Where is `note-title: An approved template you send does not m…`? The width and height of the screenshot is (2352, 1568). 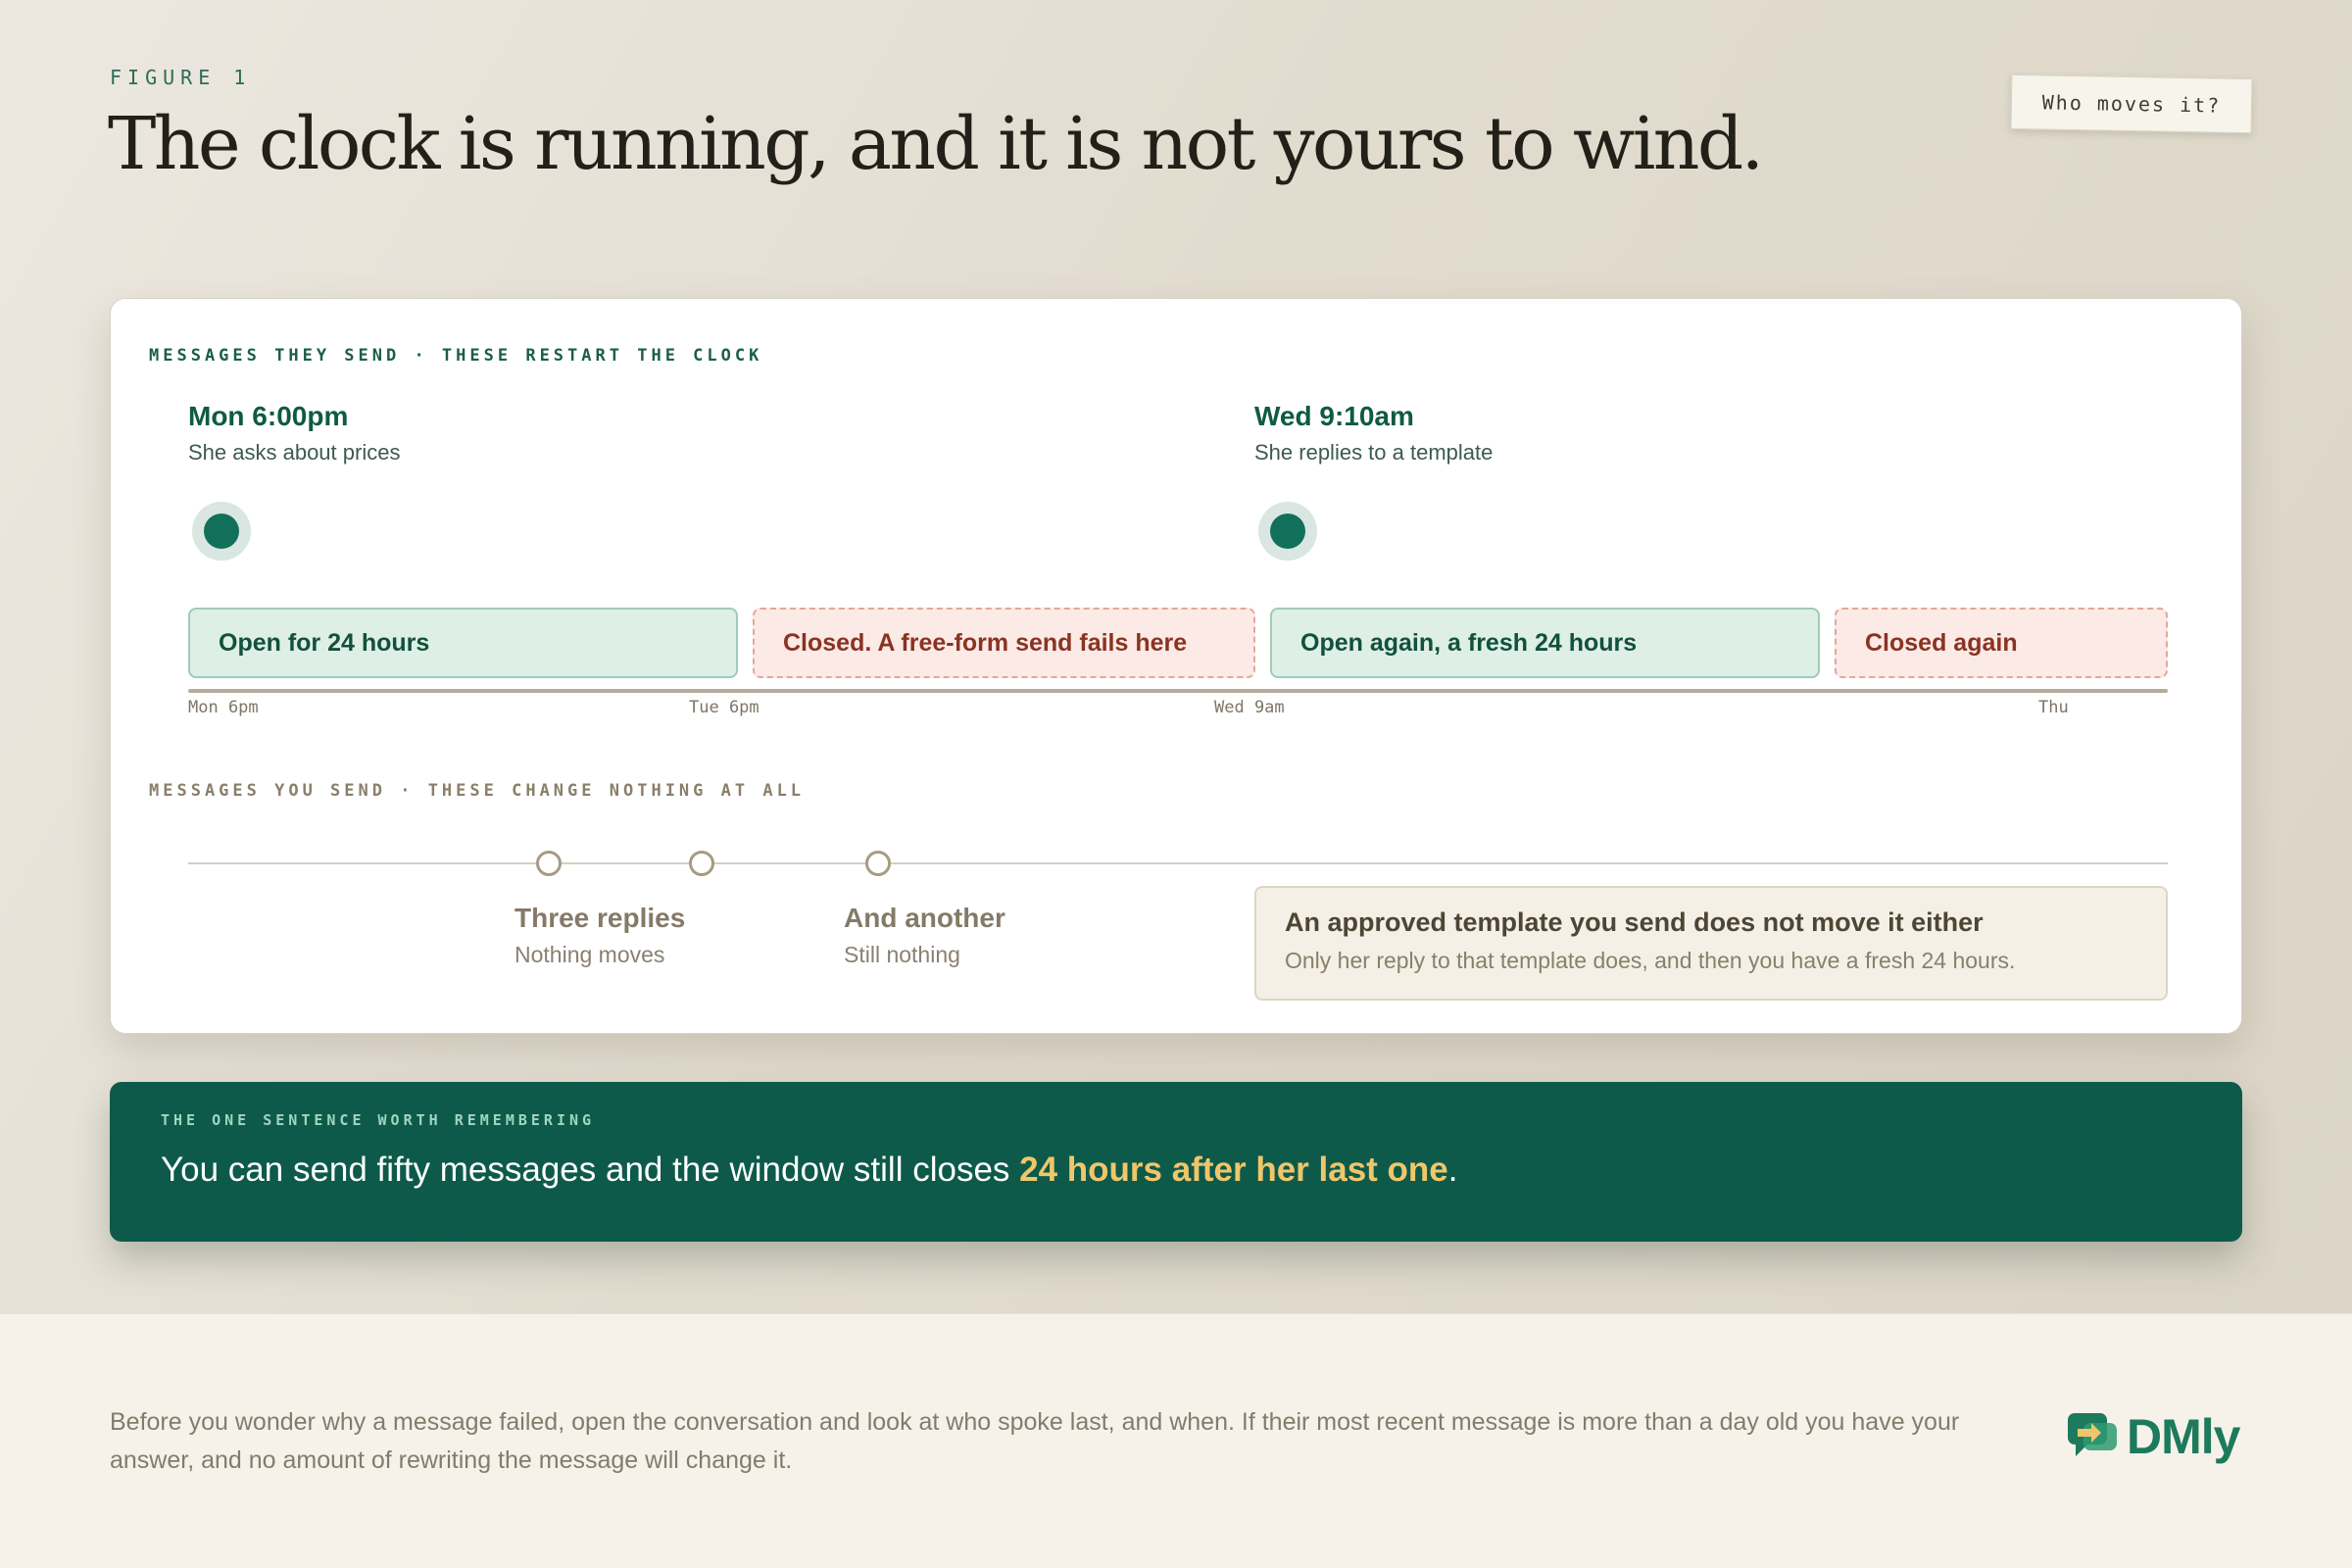 note-title: An approved template you send does not m… is located at coordinates (1634, 922).